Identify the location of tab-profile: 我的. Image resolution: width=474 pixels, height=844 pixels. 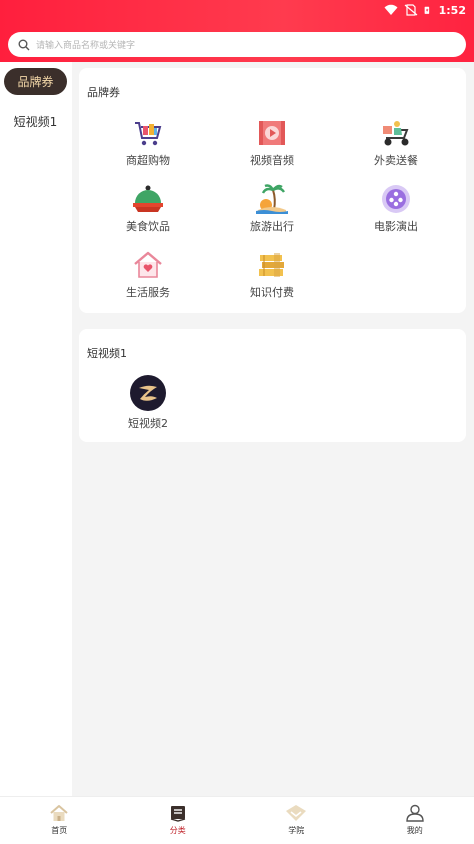
(415, 820).